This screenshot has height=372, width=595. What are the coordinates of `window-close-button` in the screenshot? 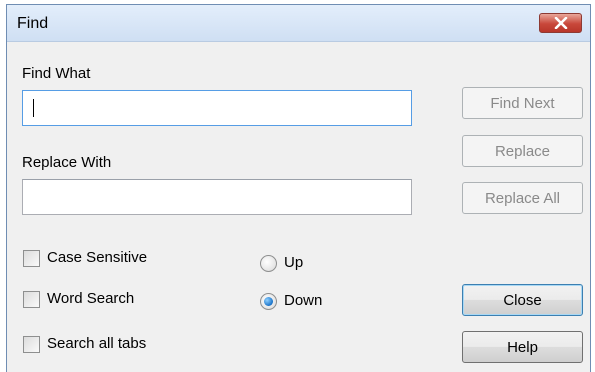 It's located at (560, 23).